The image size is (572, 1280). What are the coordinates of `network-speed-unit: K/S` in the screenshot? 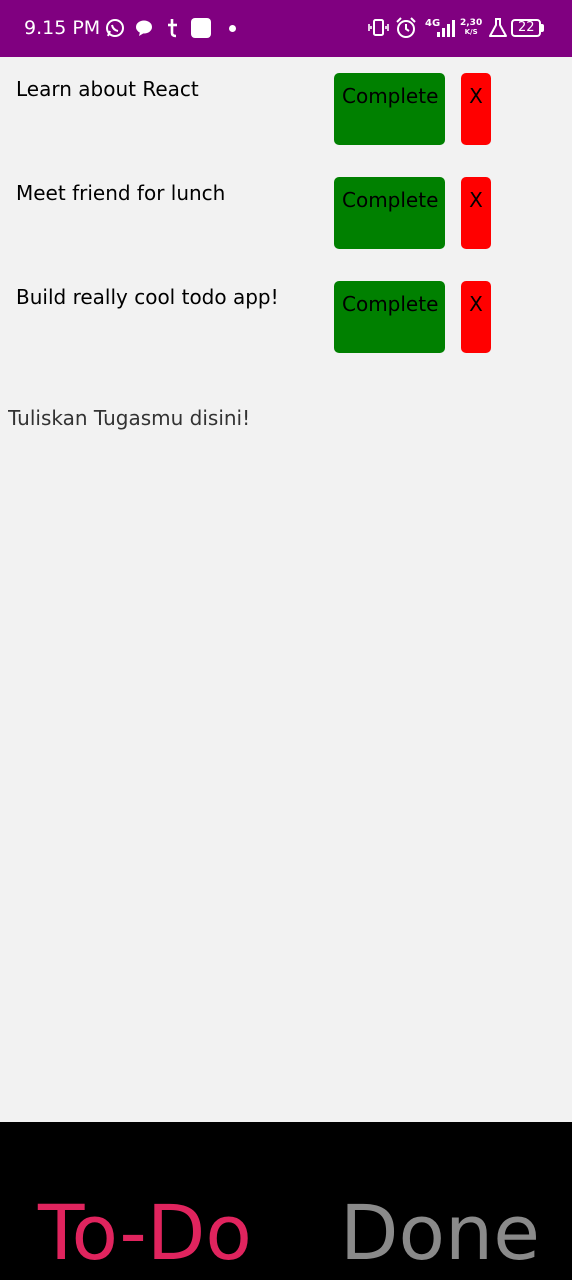 It's located at (471, 32).